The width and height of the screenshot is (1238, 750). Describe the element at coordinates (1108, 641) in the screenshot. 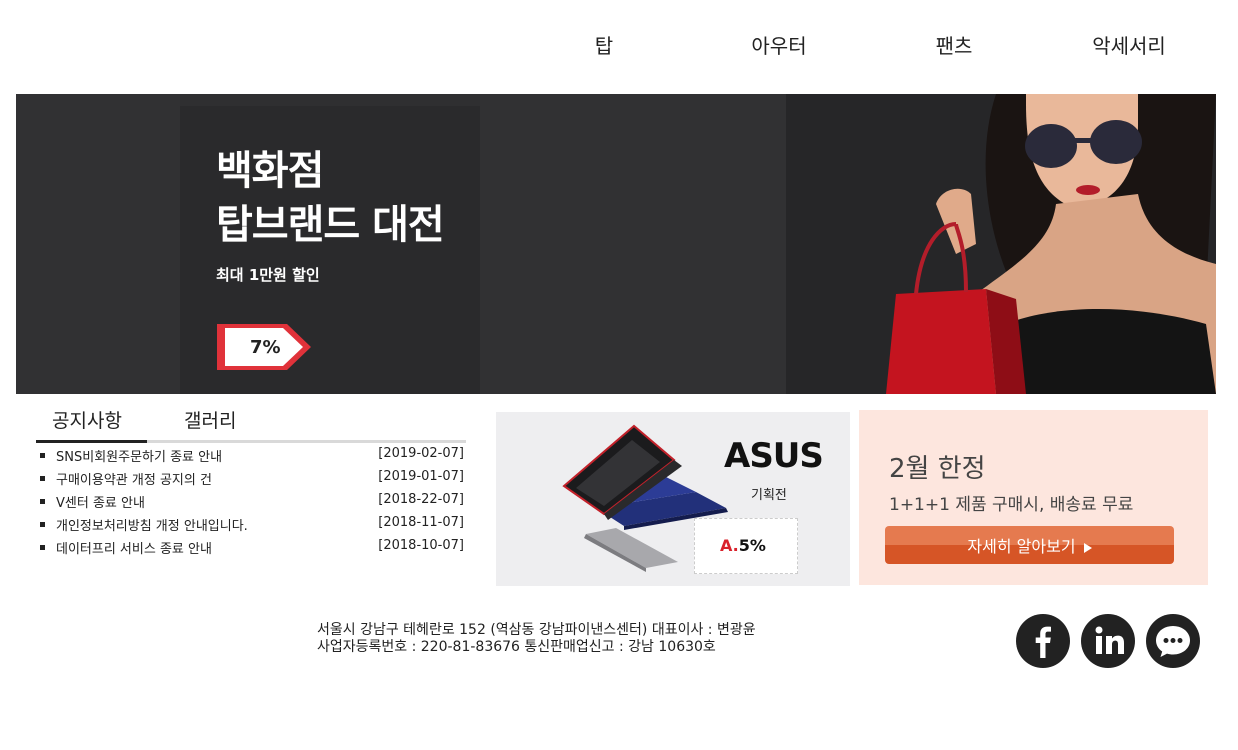

I see `linkedin-icon` at that location.